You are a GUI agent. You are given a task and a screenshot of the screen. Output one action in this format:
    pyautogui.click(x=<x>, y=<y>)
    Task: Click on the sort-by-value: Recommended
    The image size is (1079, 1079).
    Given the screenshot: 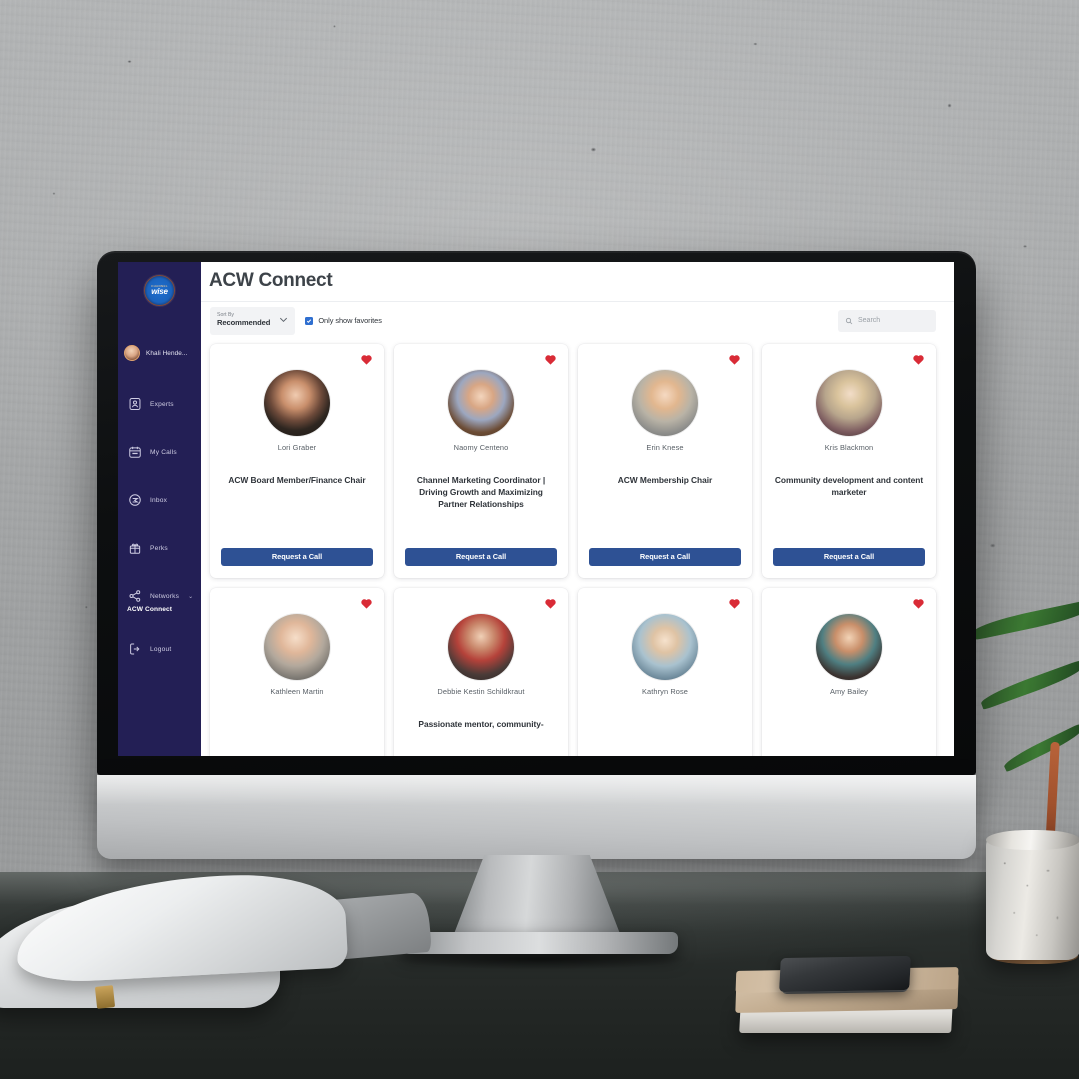 What is the action you would take?
    pyautogui.click(x=244, y=323)
    